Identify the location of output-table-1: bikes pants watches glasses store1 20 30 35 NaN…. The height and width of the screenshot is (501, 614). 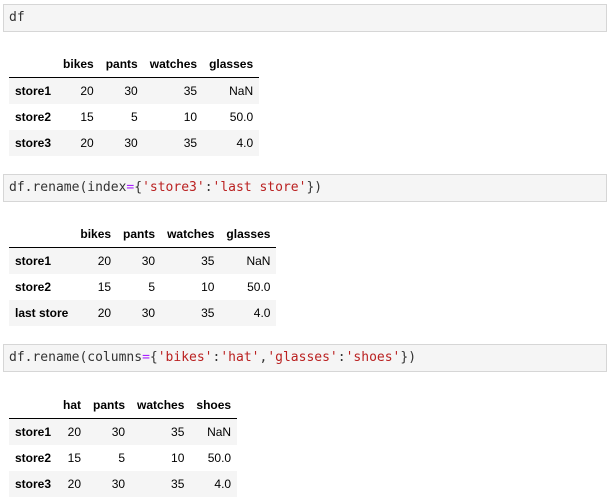
(134, 103).